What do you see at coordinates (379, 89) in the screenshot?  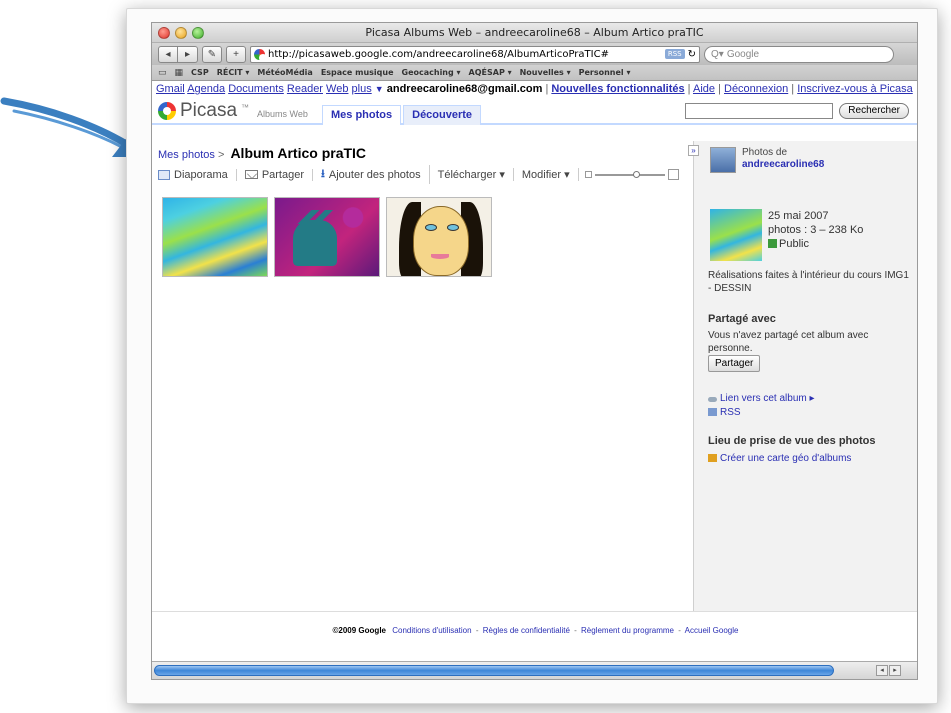 I see `gbar-more-arrow-icon: ▼` at bounding box center [379, 89].